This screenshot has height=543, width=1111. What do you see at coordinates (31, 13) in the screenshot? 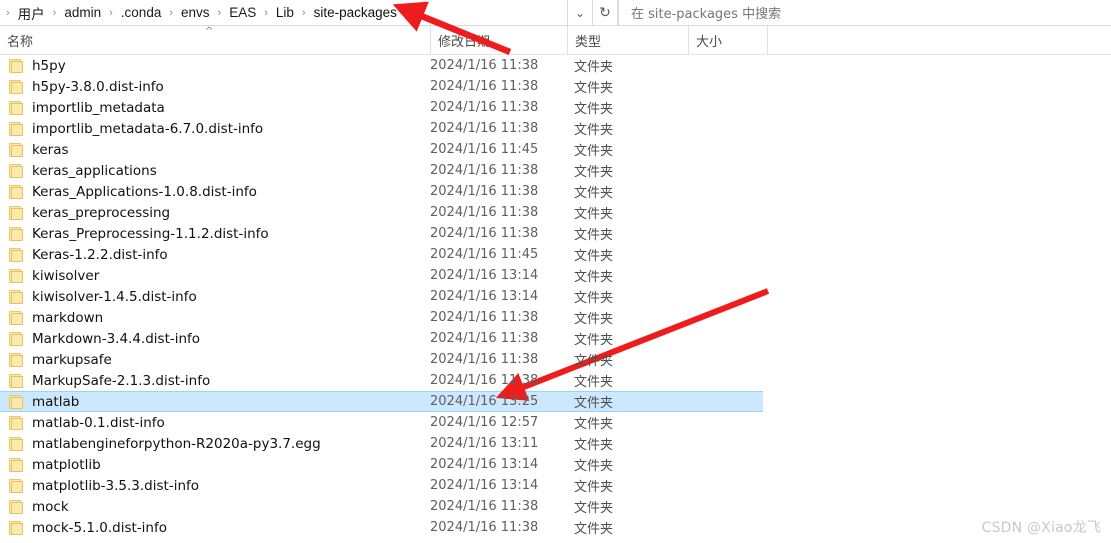
I see `breadcrumb-item-0: 用户` at bounding box center [31, 13].